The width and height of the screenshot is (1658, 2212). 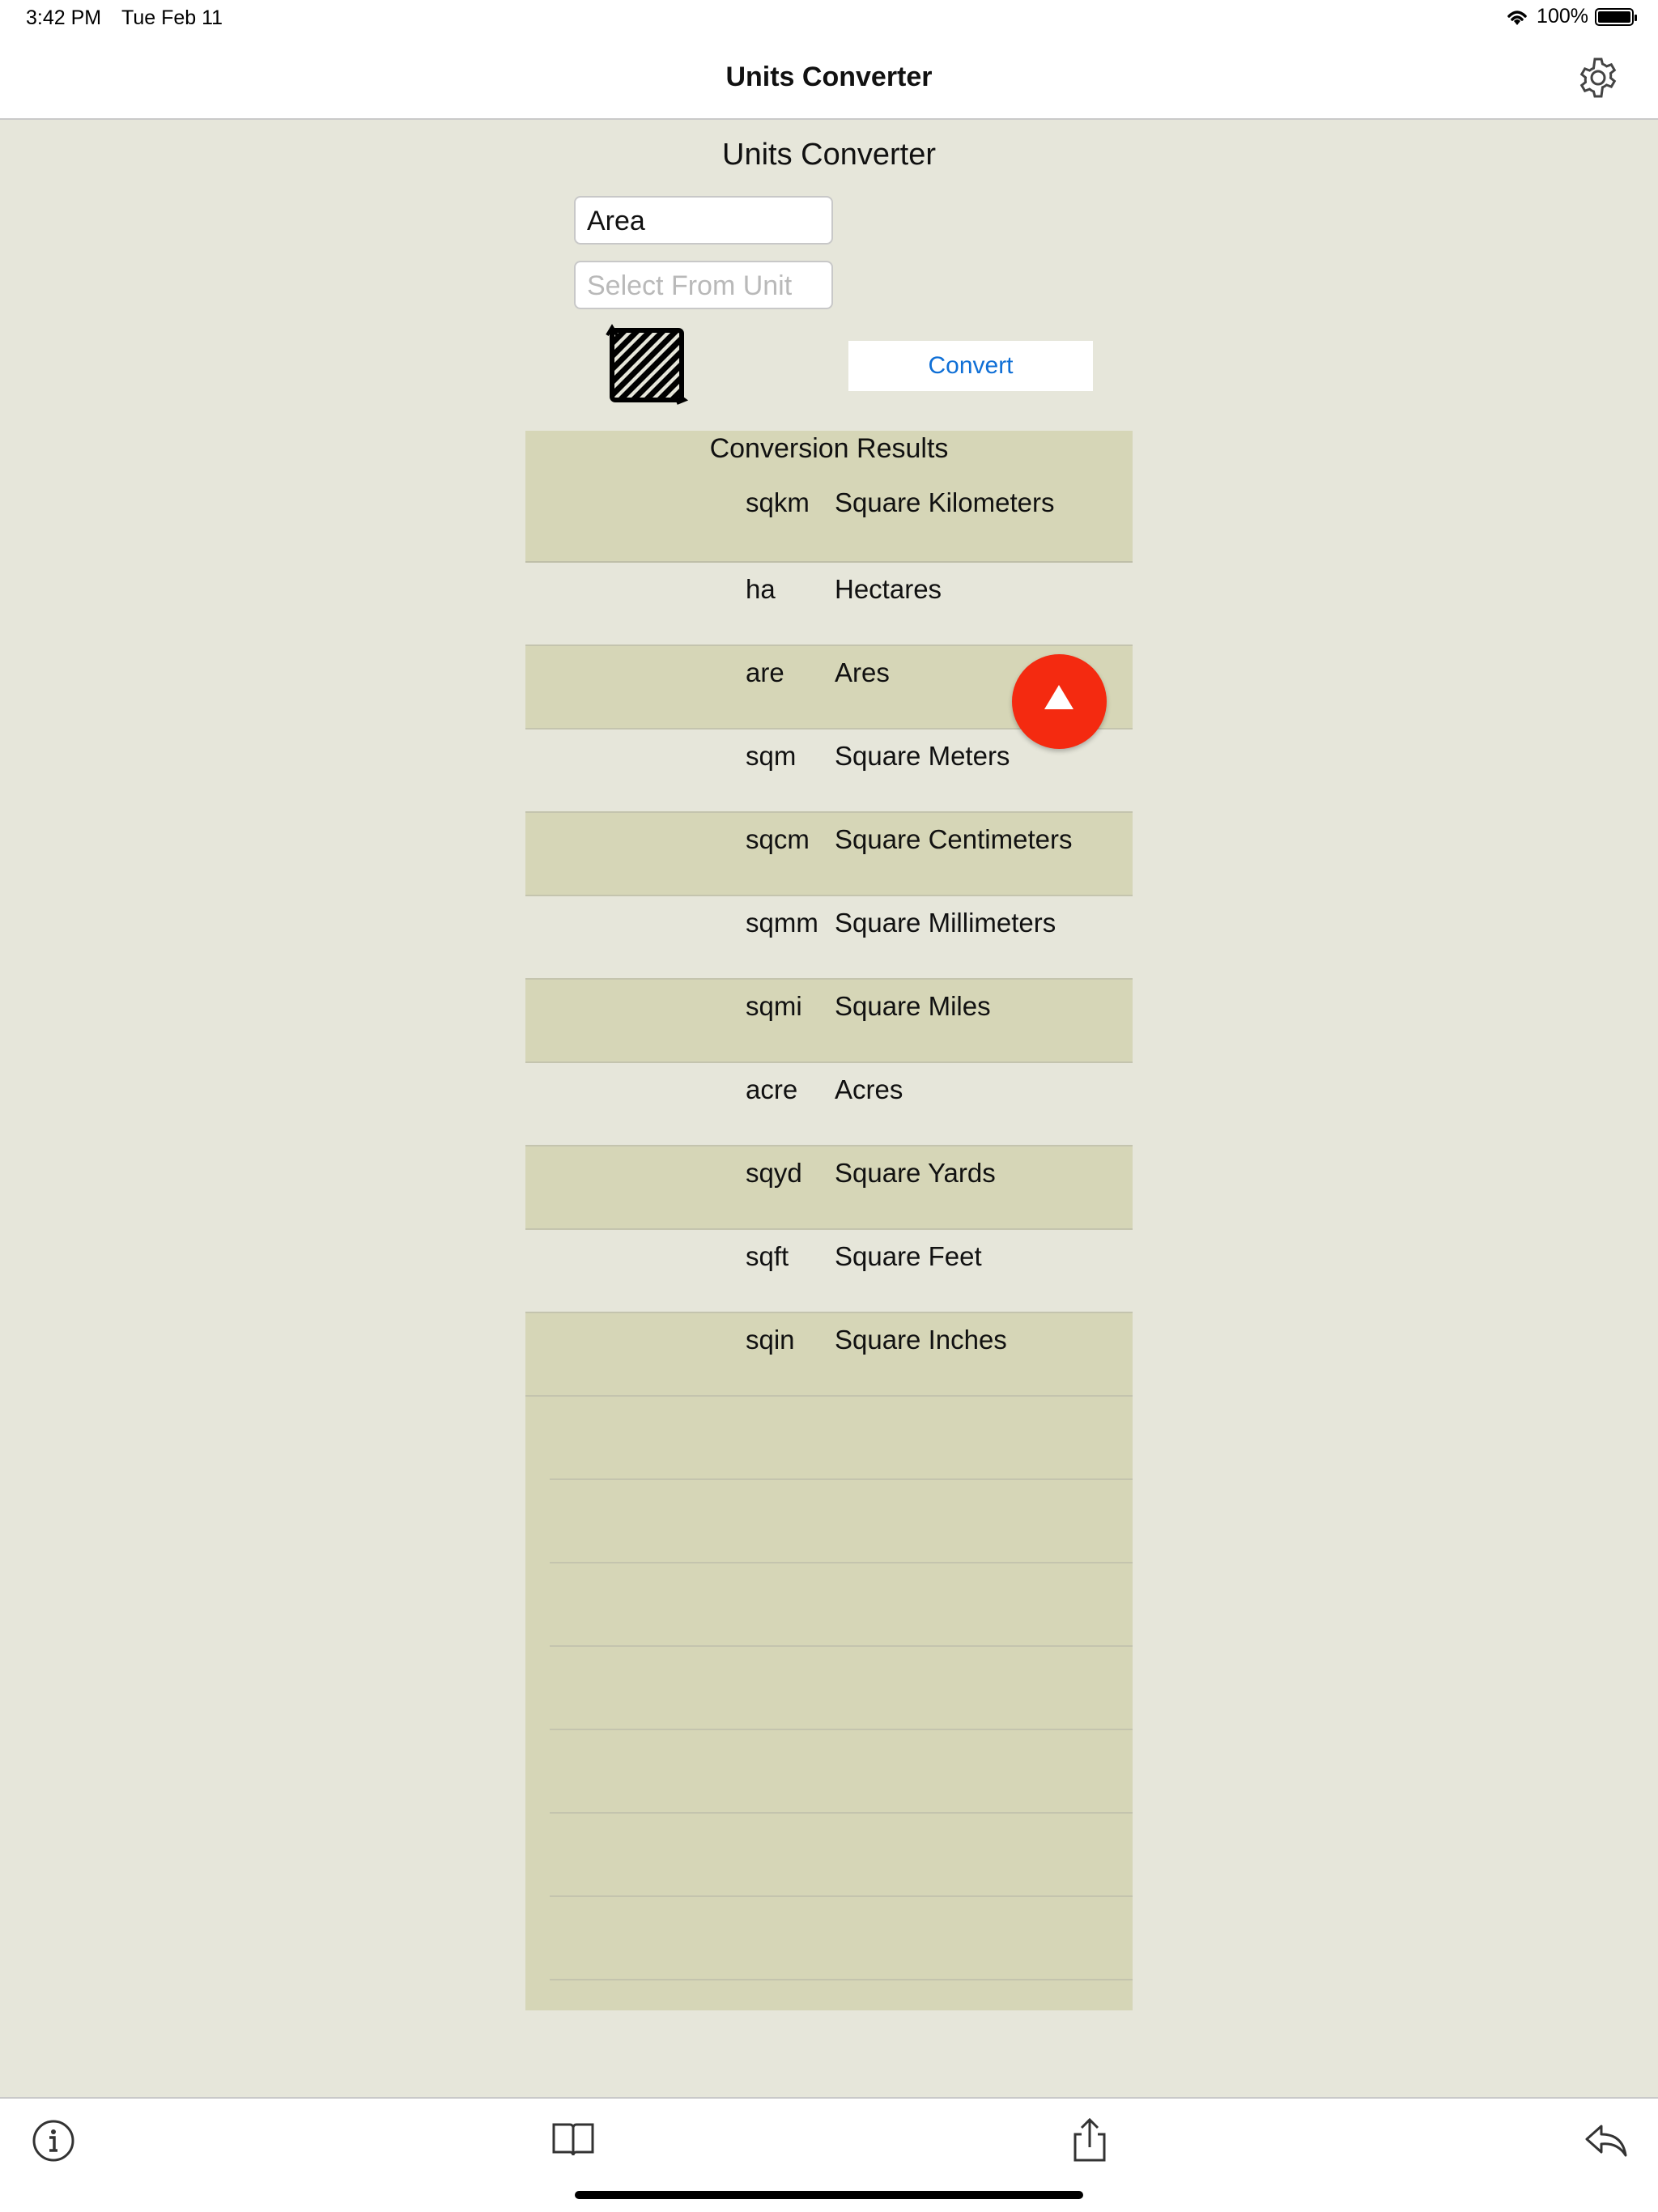 I want to click on gear-icon, so click(x=1598, y=77).